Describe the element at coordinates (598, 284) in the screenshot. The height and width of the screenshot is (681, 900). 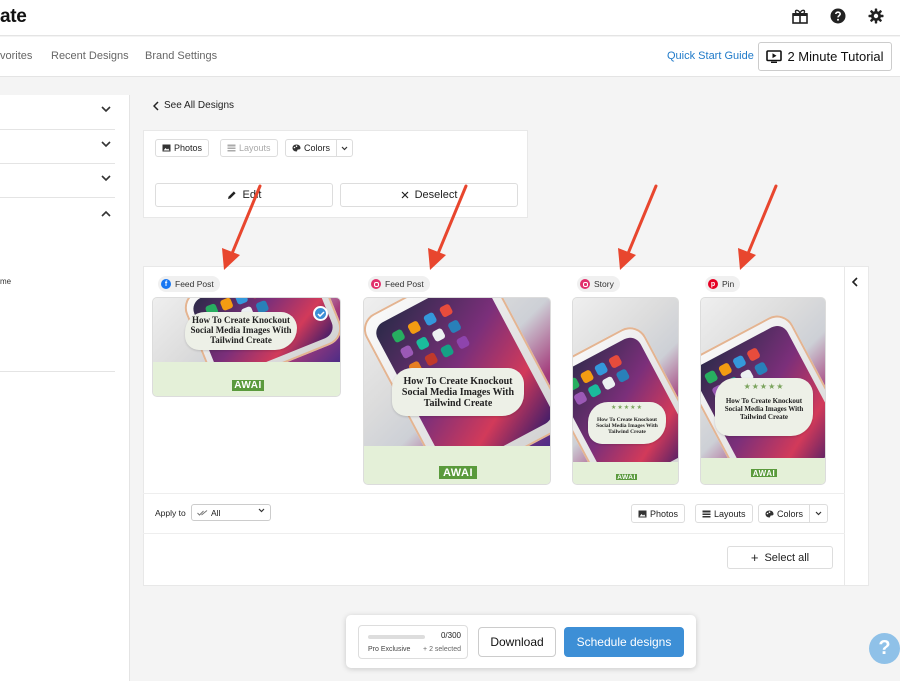
I see `platform-badge-story: Story` at that location.